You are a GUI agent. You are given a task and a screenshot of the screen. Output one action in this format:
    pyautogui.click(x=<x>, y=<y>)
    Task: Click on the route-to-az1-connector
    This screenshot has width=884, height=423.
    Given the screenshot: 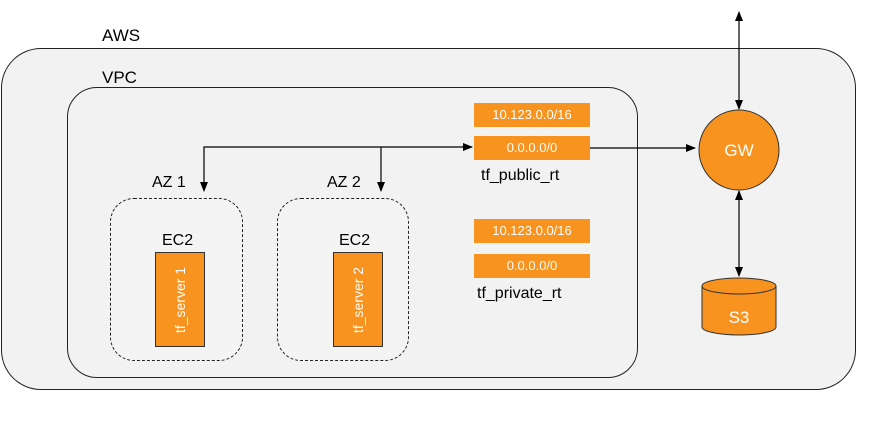 What is the action you would take?
    pyautogui.click(x=336, y=167)
    